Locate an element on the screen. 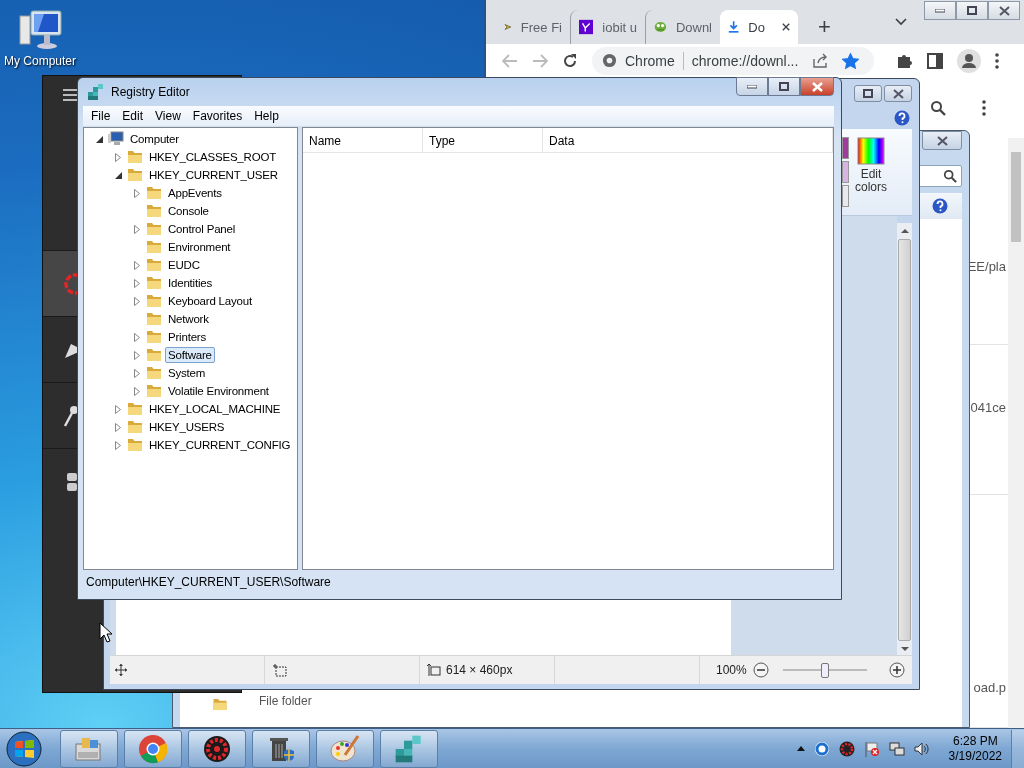 The width and height of the screenshot is (1024, 768). column-header: Type is located at coordinates (483, 140).